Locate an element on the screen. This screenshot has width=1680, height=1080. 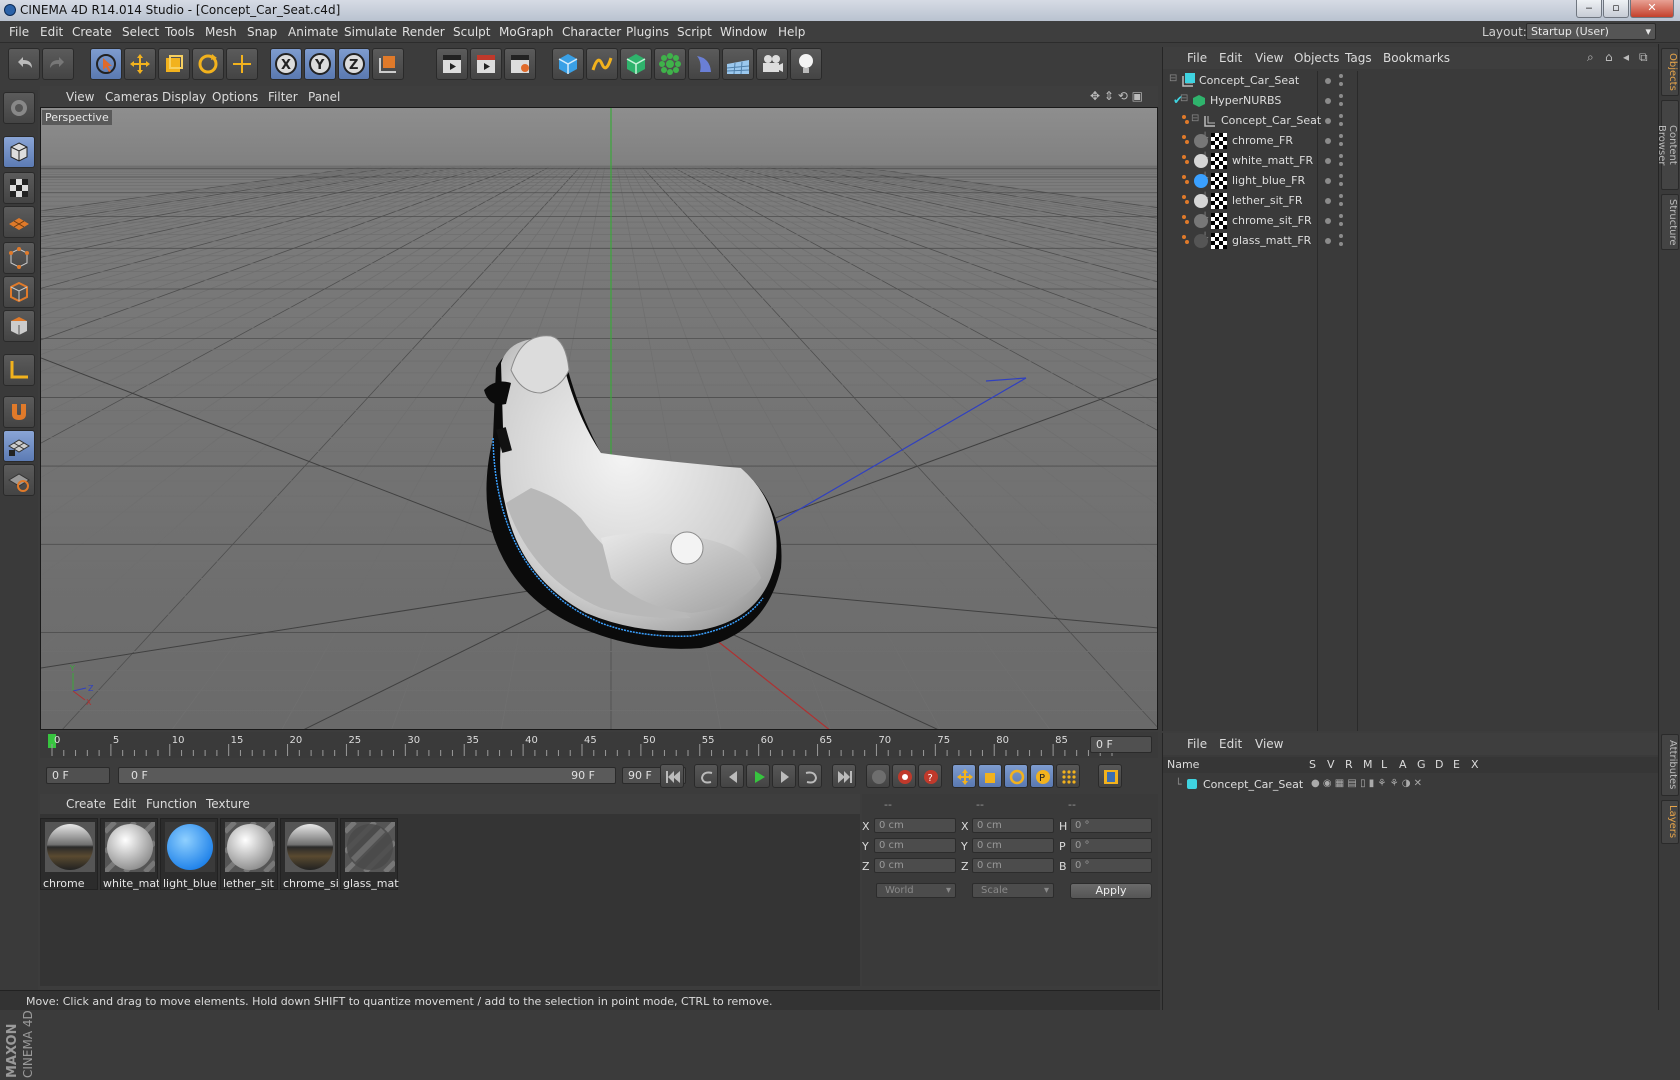
make-editable-button is located at coordinates (19, 108).